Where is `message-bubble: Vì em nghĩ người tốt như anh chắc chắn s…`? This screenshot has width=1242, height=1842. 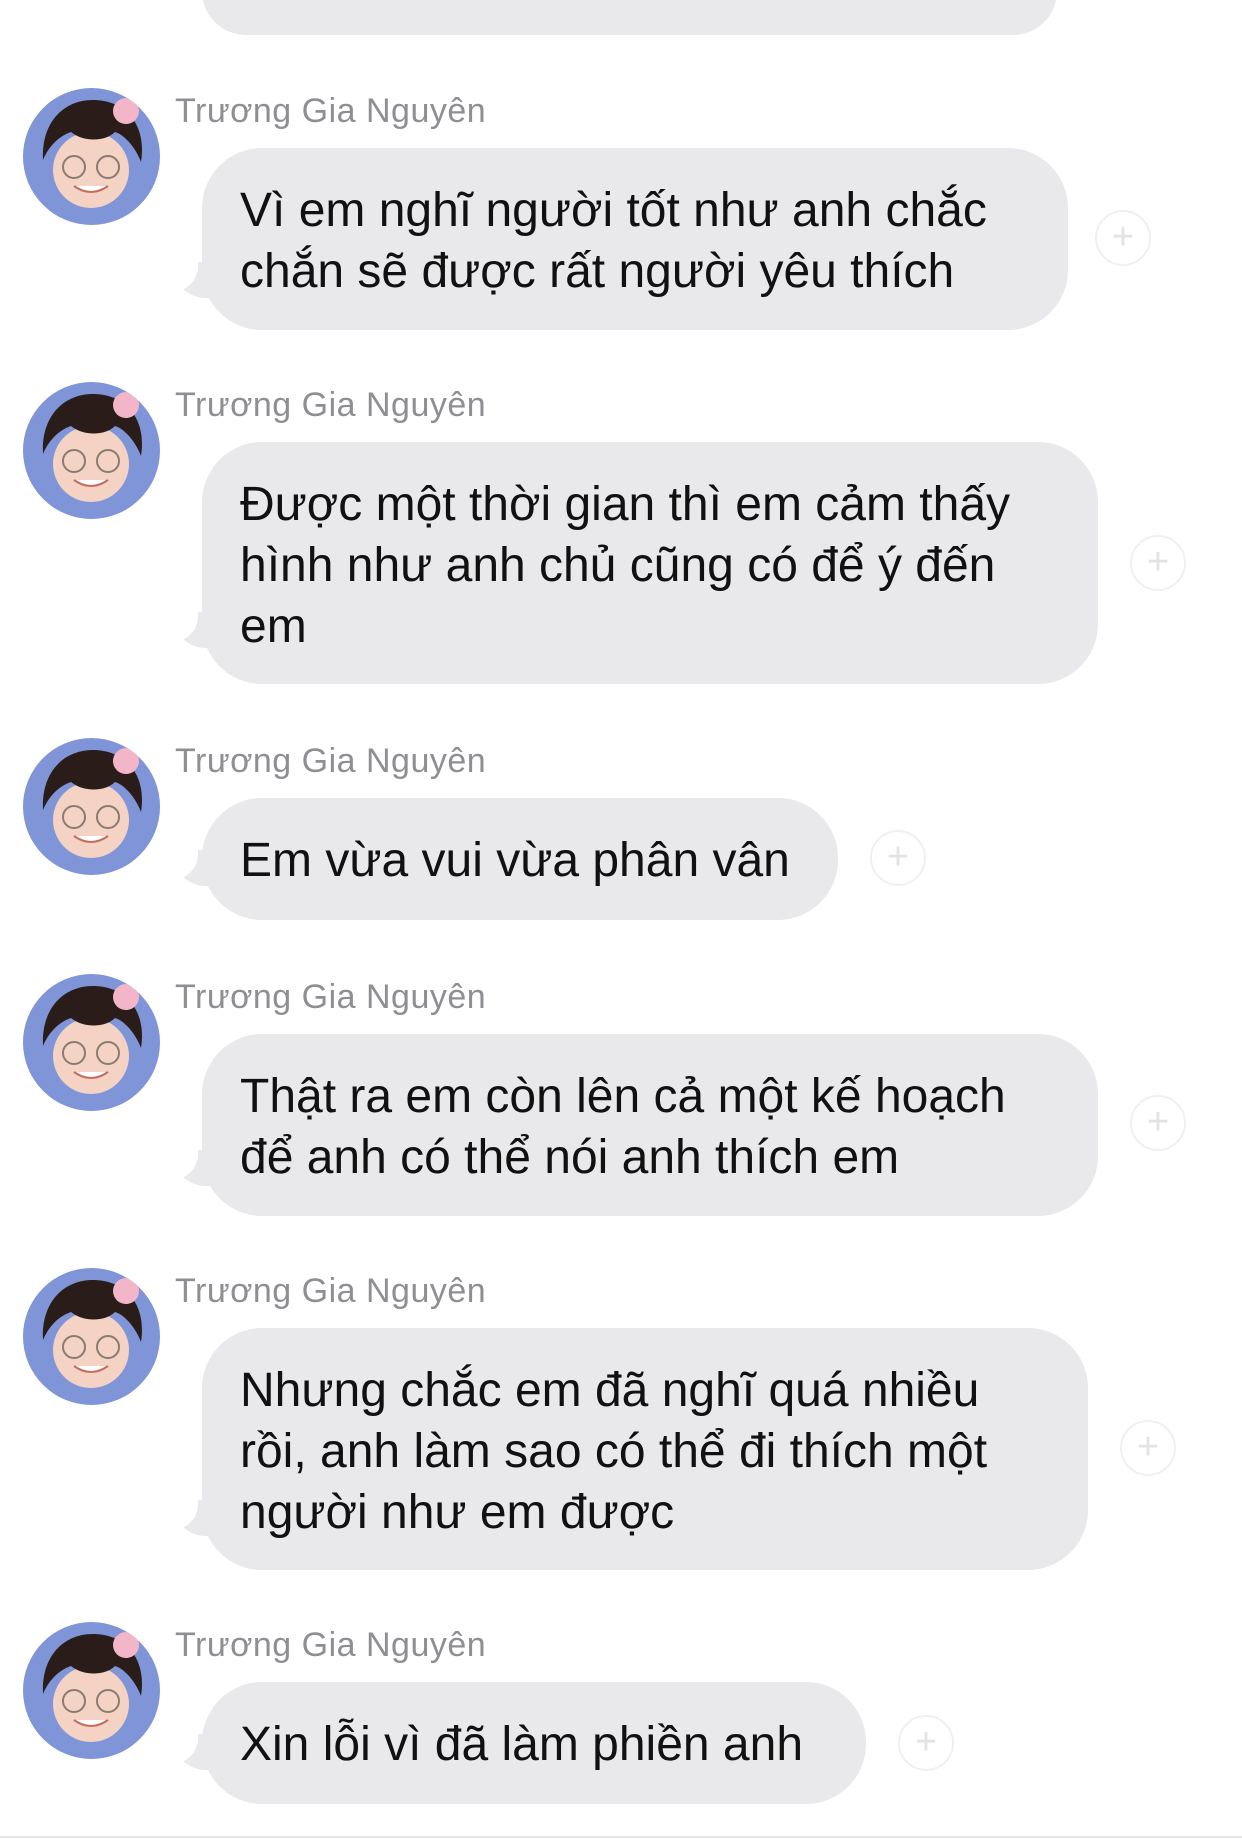
message-bubble: Vì em nghĩ người tốt như anh chắc chắn s… is located at coordinates (635, 239).